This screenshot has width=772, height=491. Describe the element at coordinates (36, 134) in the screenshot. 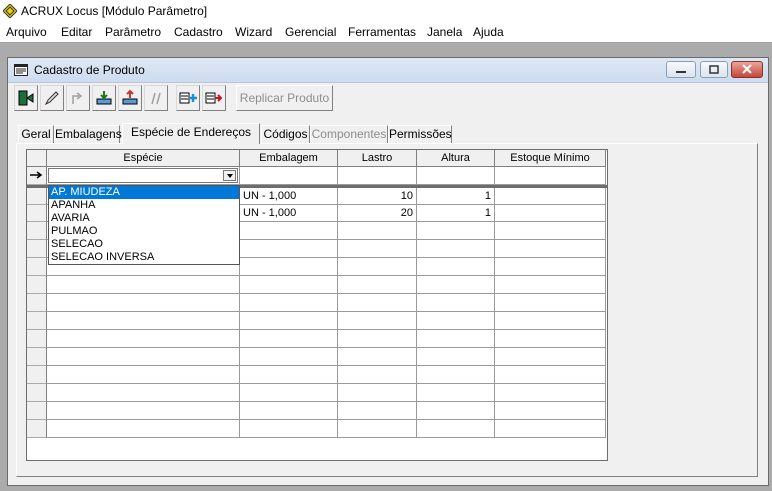

I see `tab-geral: Geral` at that location.